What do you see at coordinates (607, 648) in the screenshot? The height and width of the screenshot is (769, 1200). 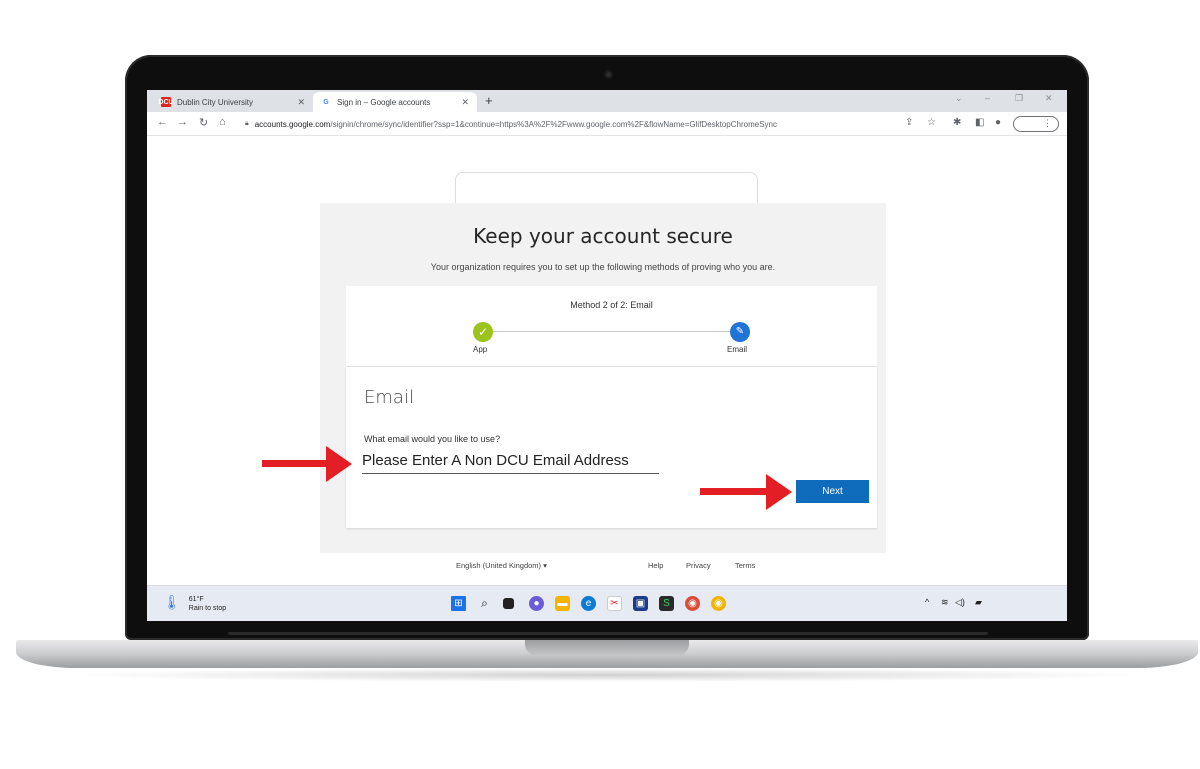 I see `laptop-notch` at bounding box center [607, 648].